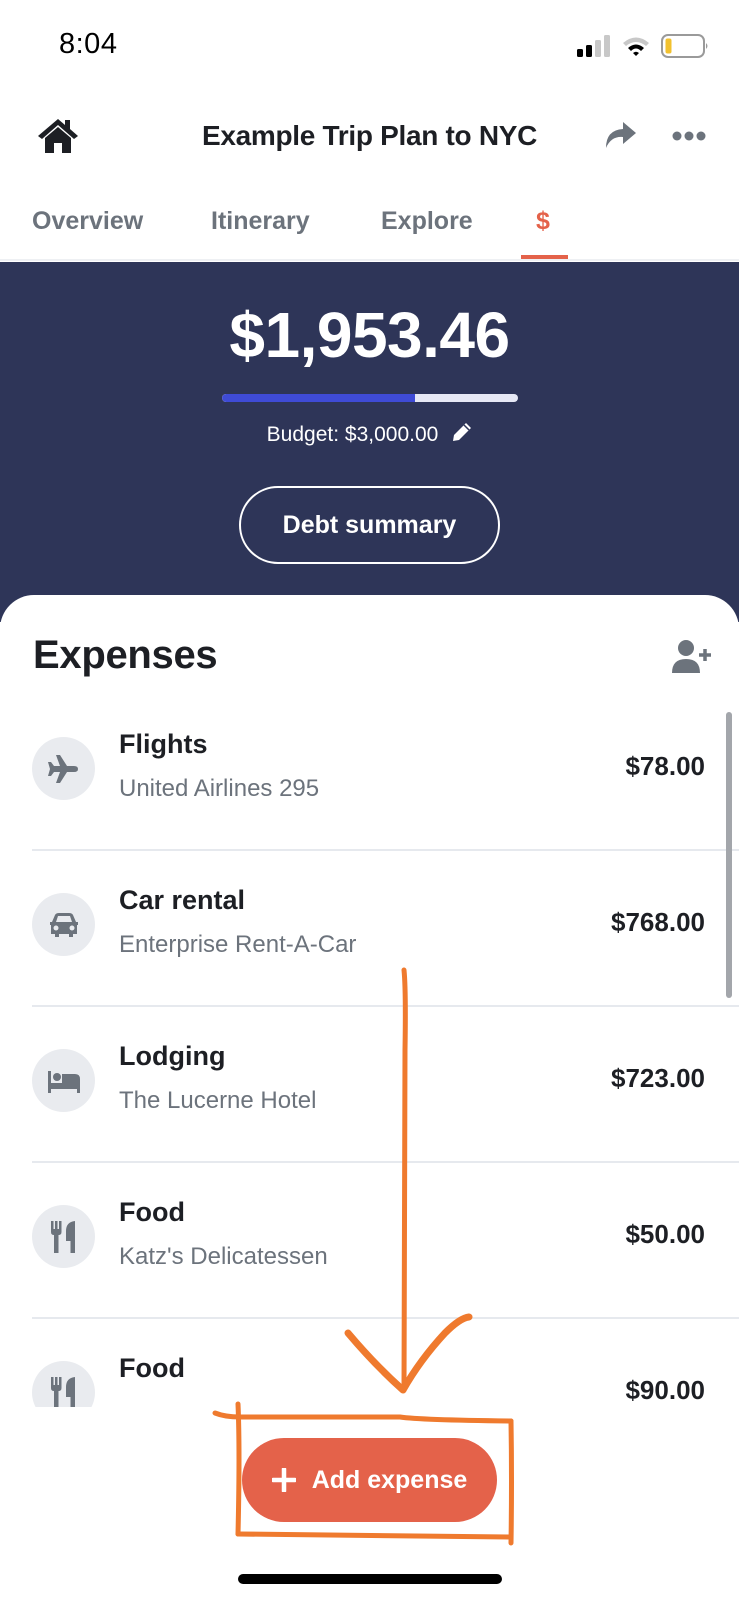 This screenshot has width=739, height=1600. Describe the element at coordinates (219, 788) in the screenshot. I see `expense-subtitle: United Airlines 295` at that location.